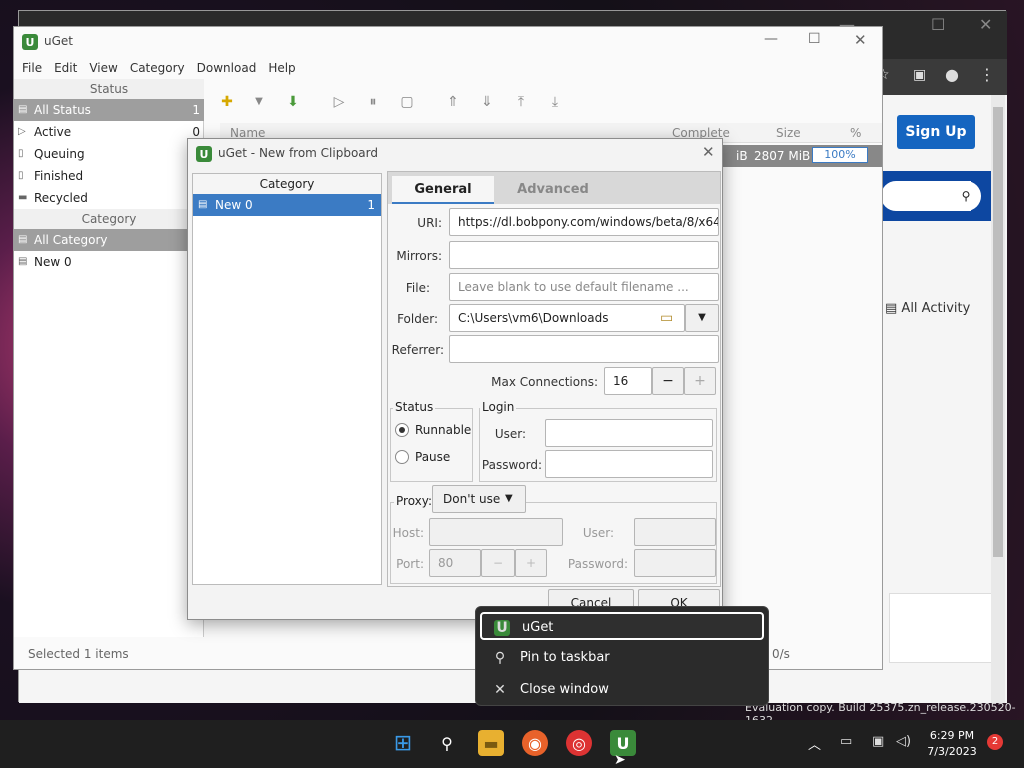 This screenshot has width=1024, height=768. I want to click on menu-icon: ⋮, so click(987, 74).